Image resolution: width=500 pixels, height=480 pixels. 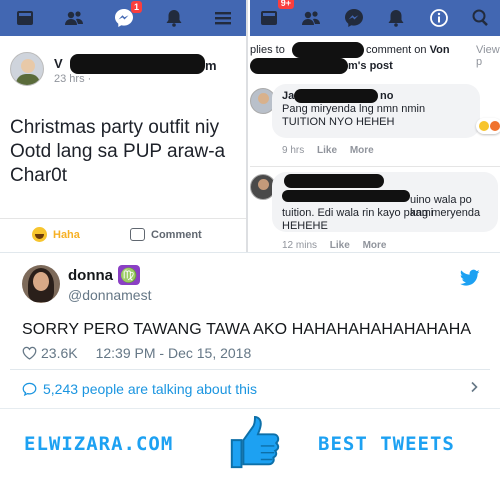 What do you see at coordinates (276, 14) in the screenshot?
I see `news-feed-icon: 9+` at bounding box center [276, 14].